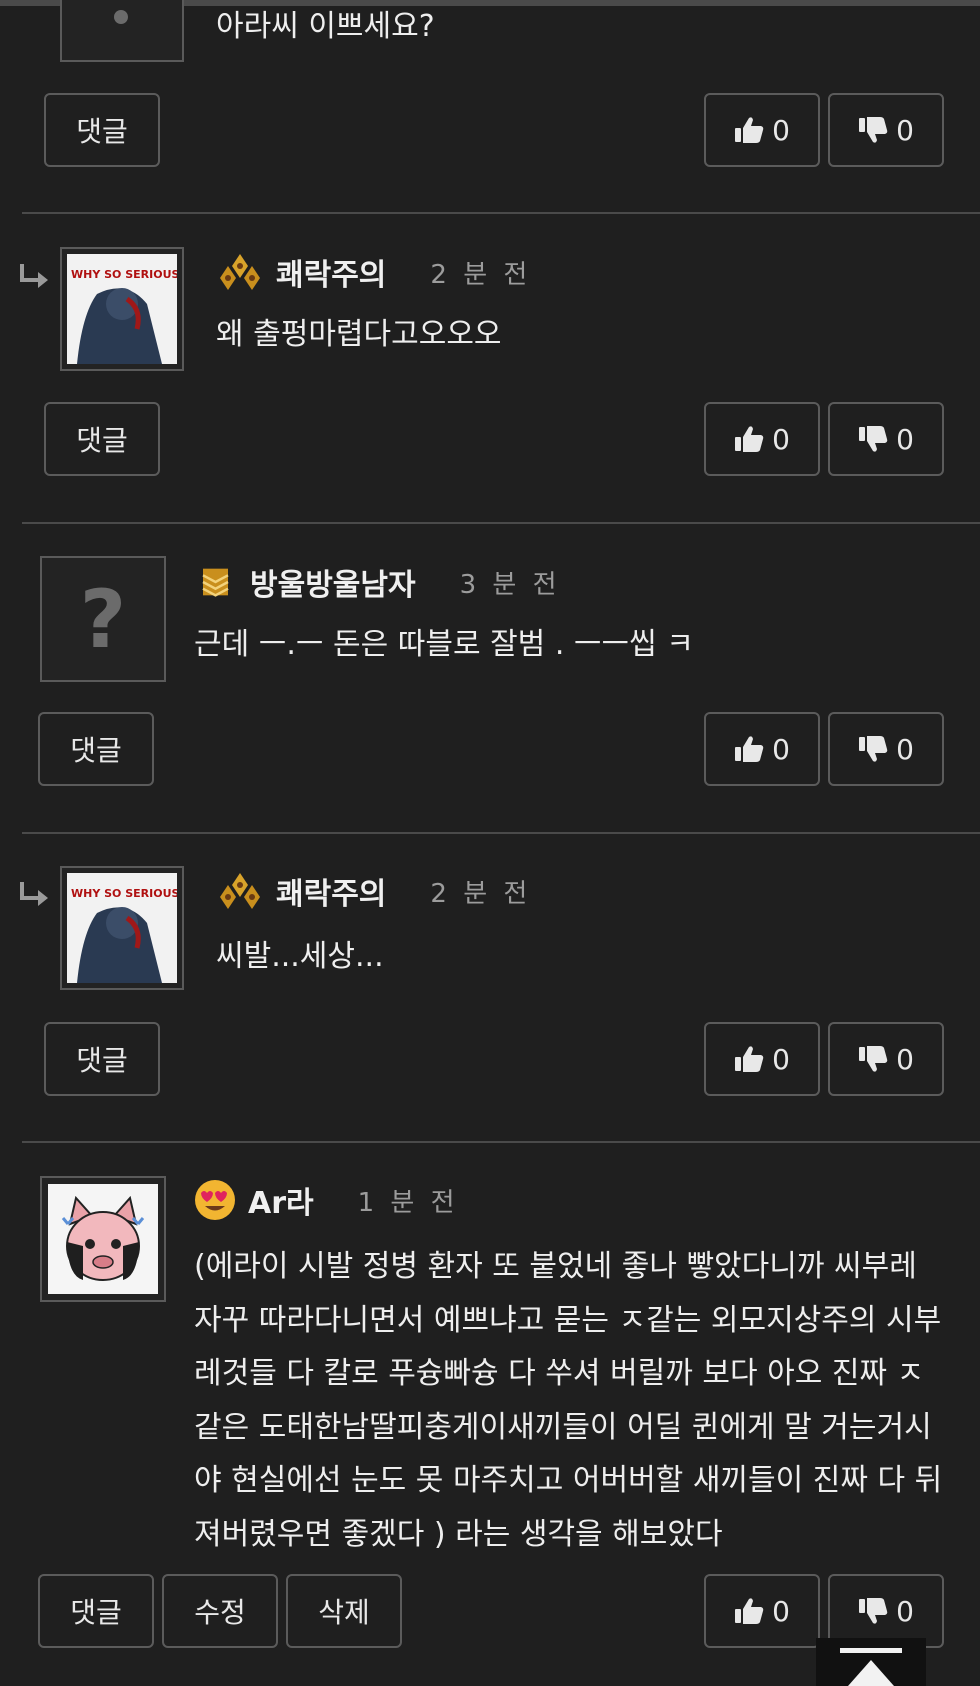  I want to click on comment-text: 왜 출펑마렵다고오오오, so click(359, 334).